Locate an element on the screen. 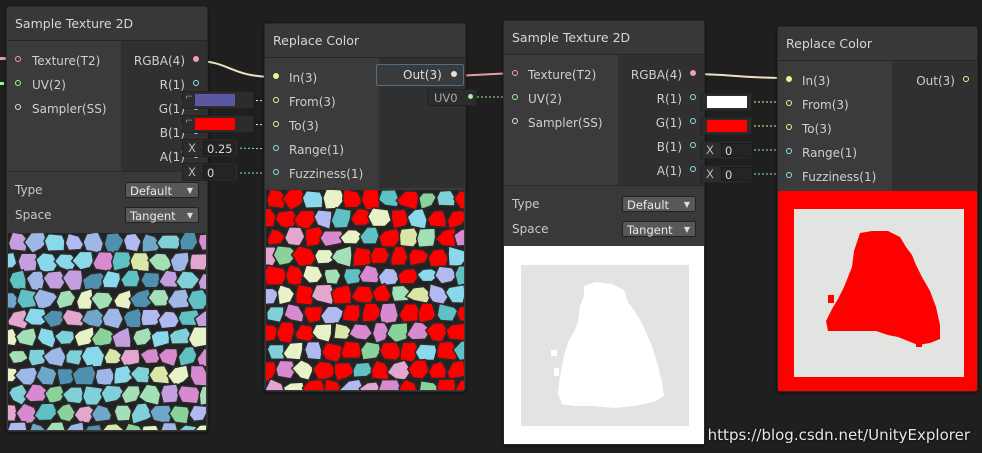 This screenshot has width=982, height=453. uv0-chip: UV0 is located at coordinates (452, 97).